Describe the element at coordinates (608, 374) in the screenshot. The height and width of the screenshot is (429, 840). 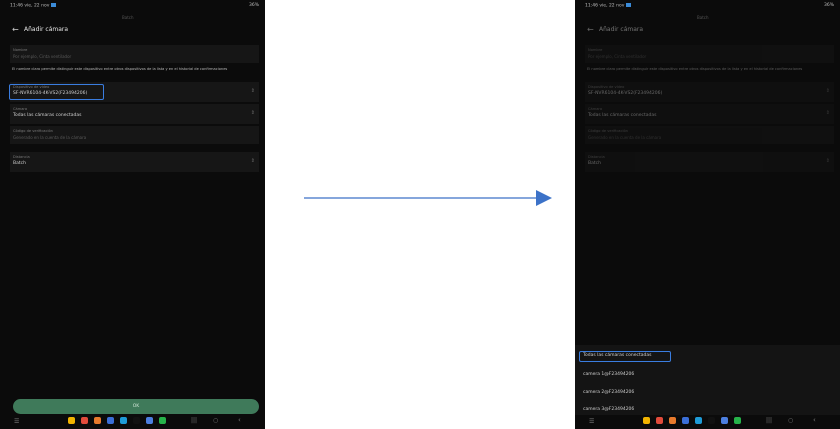
I see `dropdown-option-camera-1: camera 1@F23494206` at that location.